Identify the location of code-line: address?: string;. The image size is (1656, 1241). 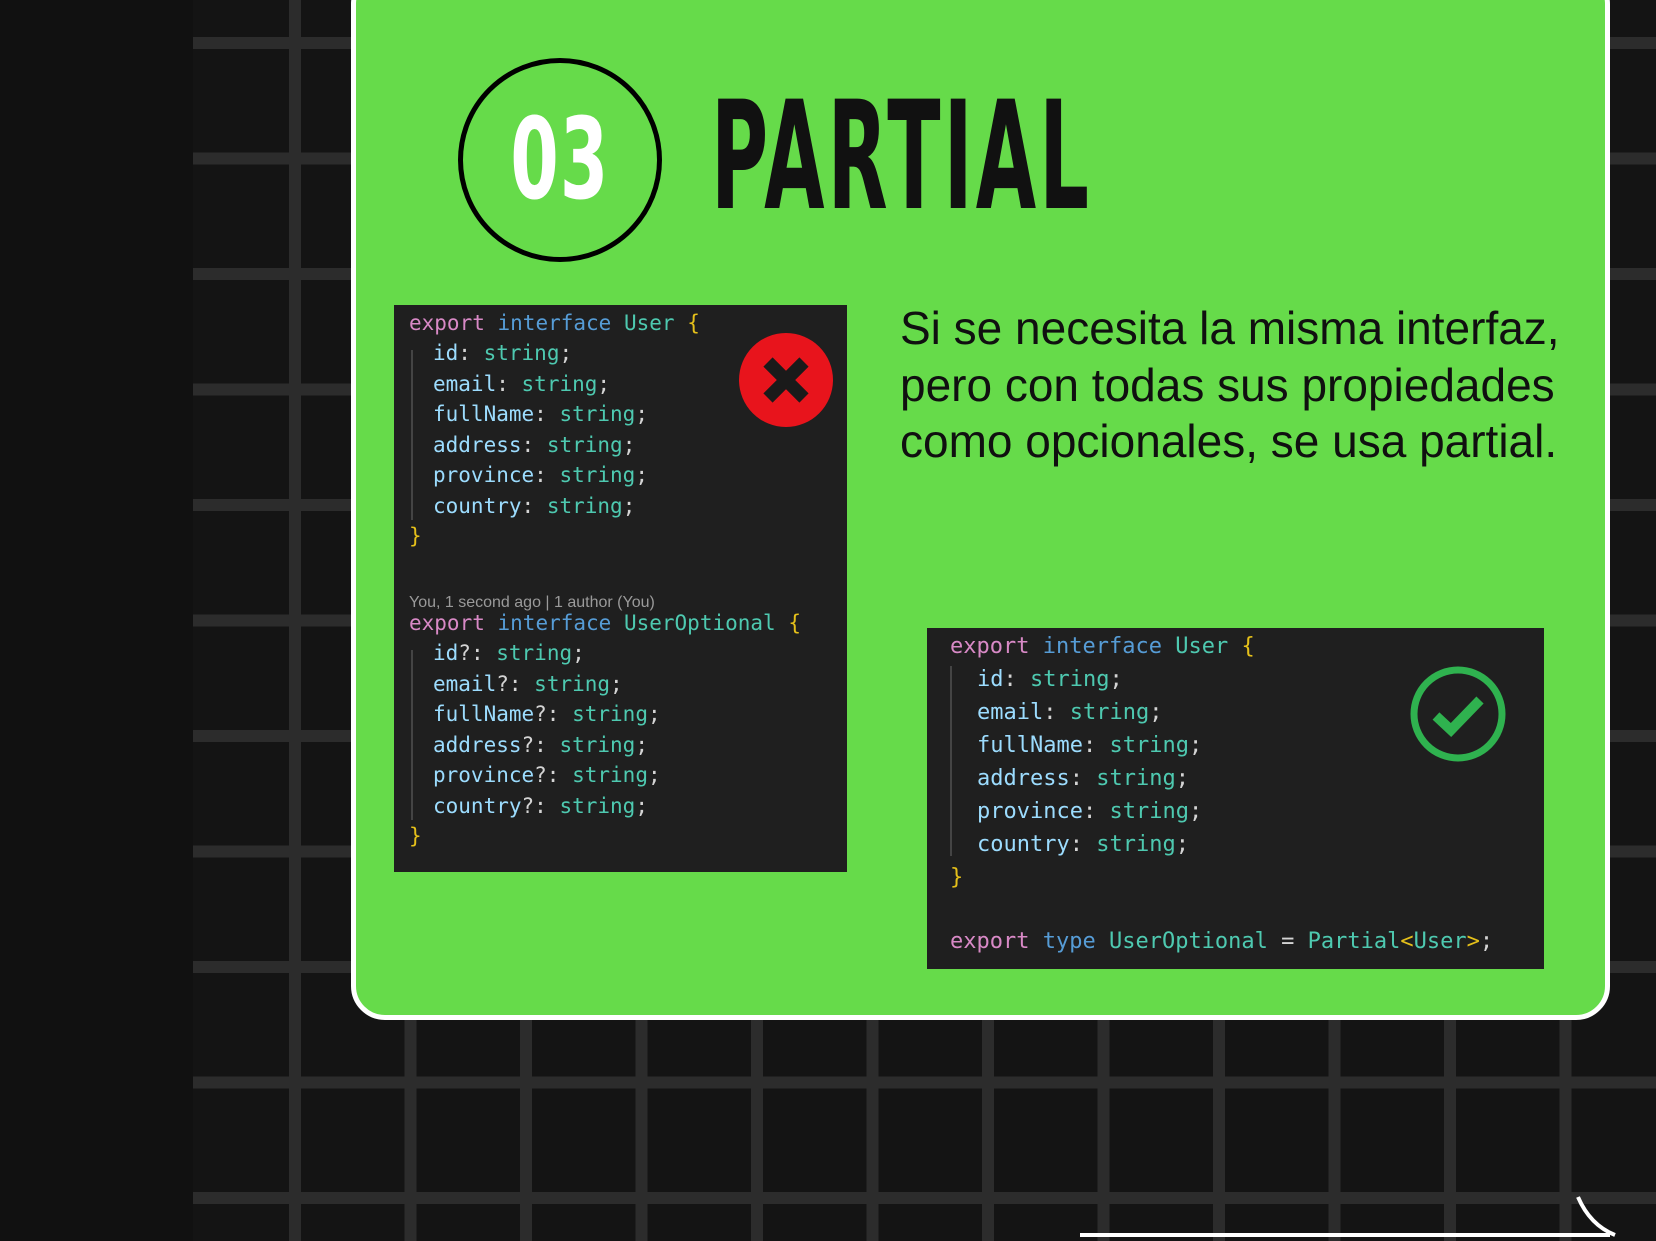
(540, 745).